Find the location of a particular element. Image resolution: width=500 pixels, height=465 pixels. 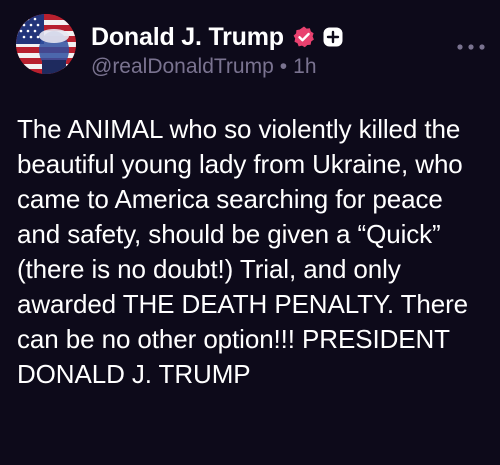

author-name-row: Donald J. Trump is located at coordinates (270, 37).